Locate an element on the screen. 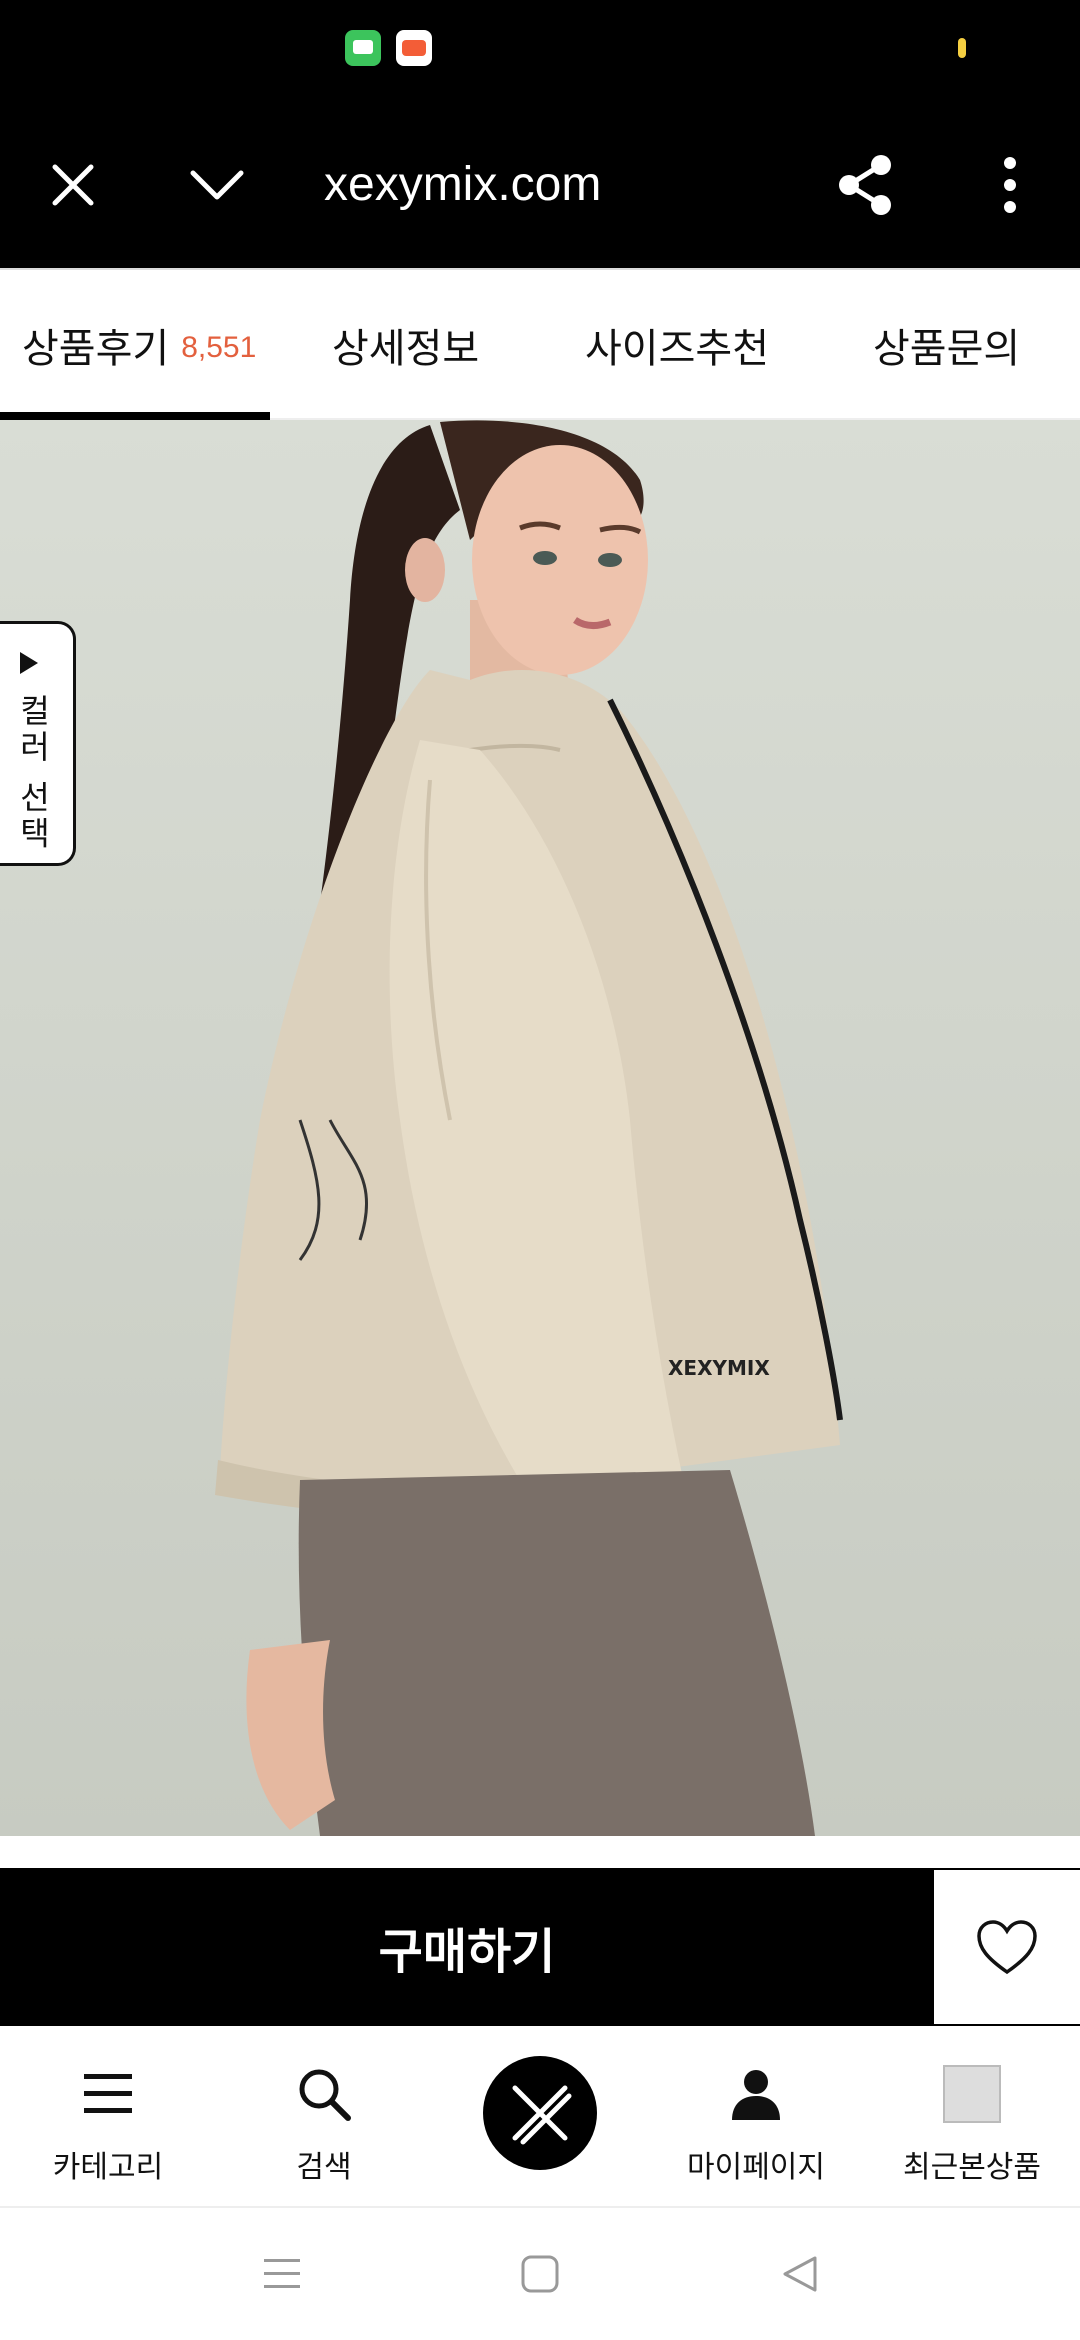 The image size is (1080, 2340). bottom-navigation: 카테고리 검색 마이페이지 최근본상품 is located at coordinates (540, 2117).